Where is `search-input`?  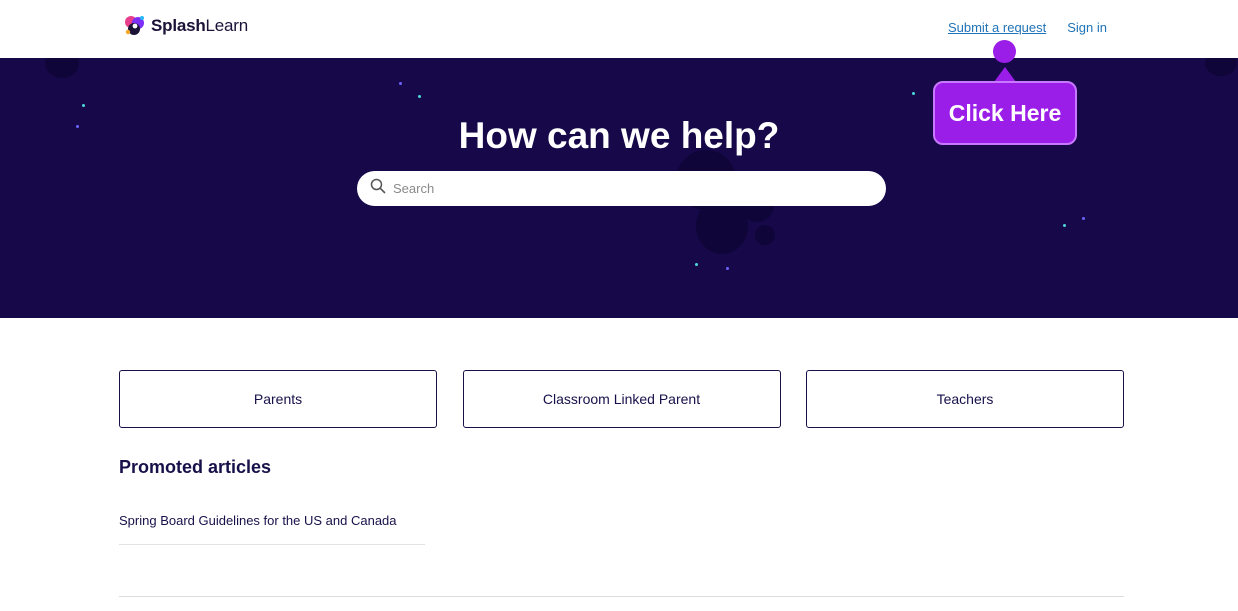
search-input is located at coordinates (633, 188).